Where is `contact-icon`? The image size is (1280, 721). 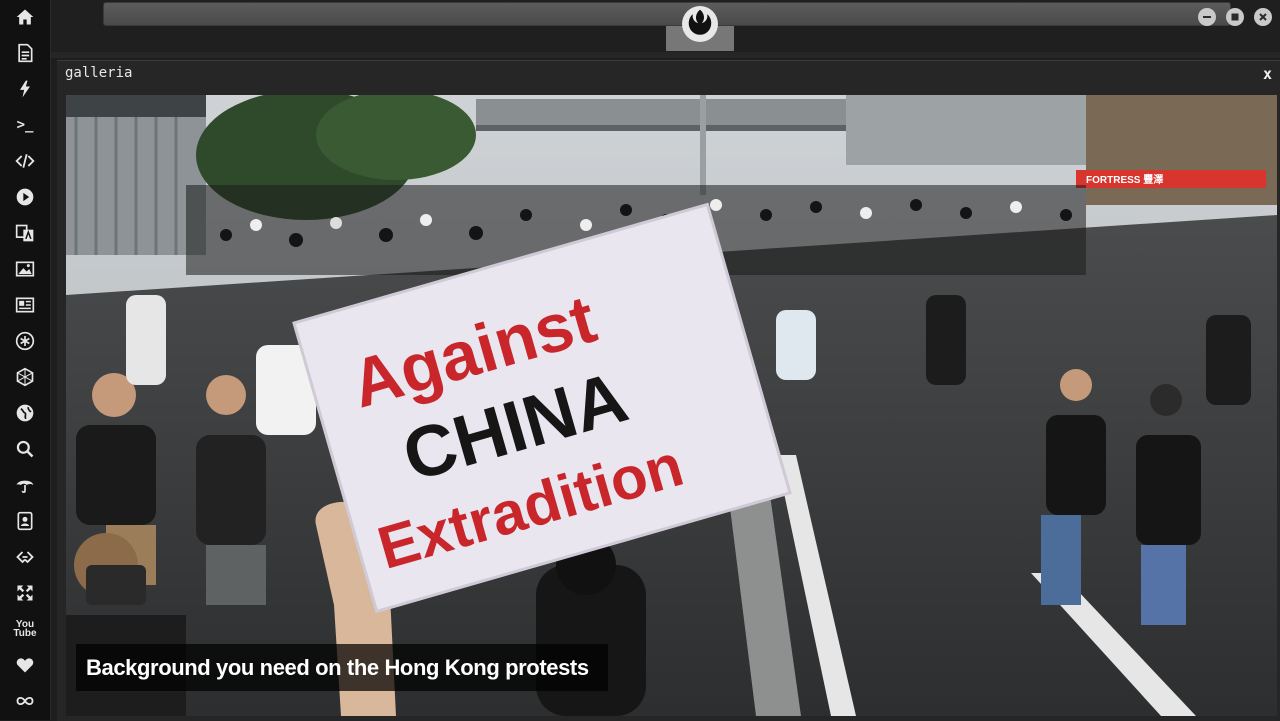 contact-icon is located at coordinates (25, 521).